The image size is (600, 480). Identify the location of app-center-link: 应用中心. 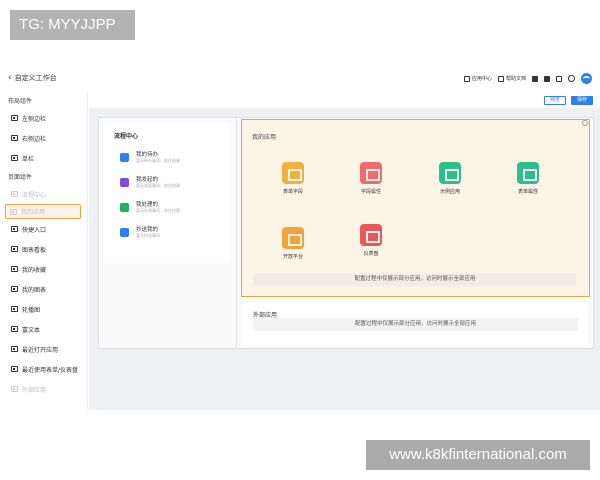
(477, 78).